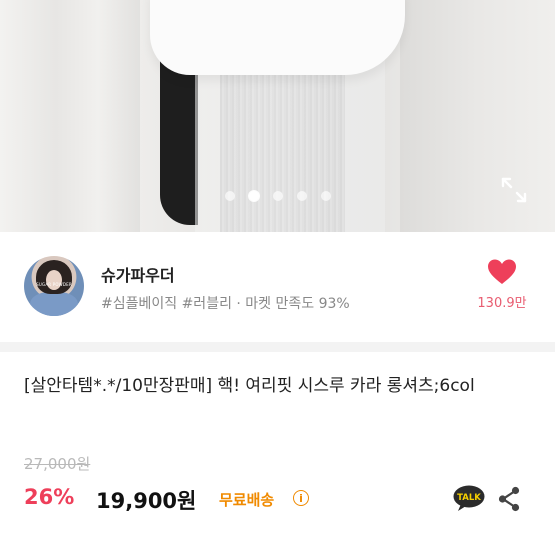  I want to click on seller-tags: #심플베이직 #러블리 · 마켓 만족도 93%, so click(225, 304).